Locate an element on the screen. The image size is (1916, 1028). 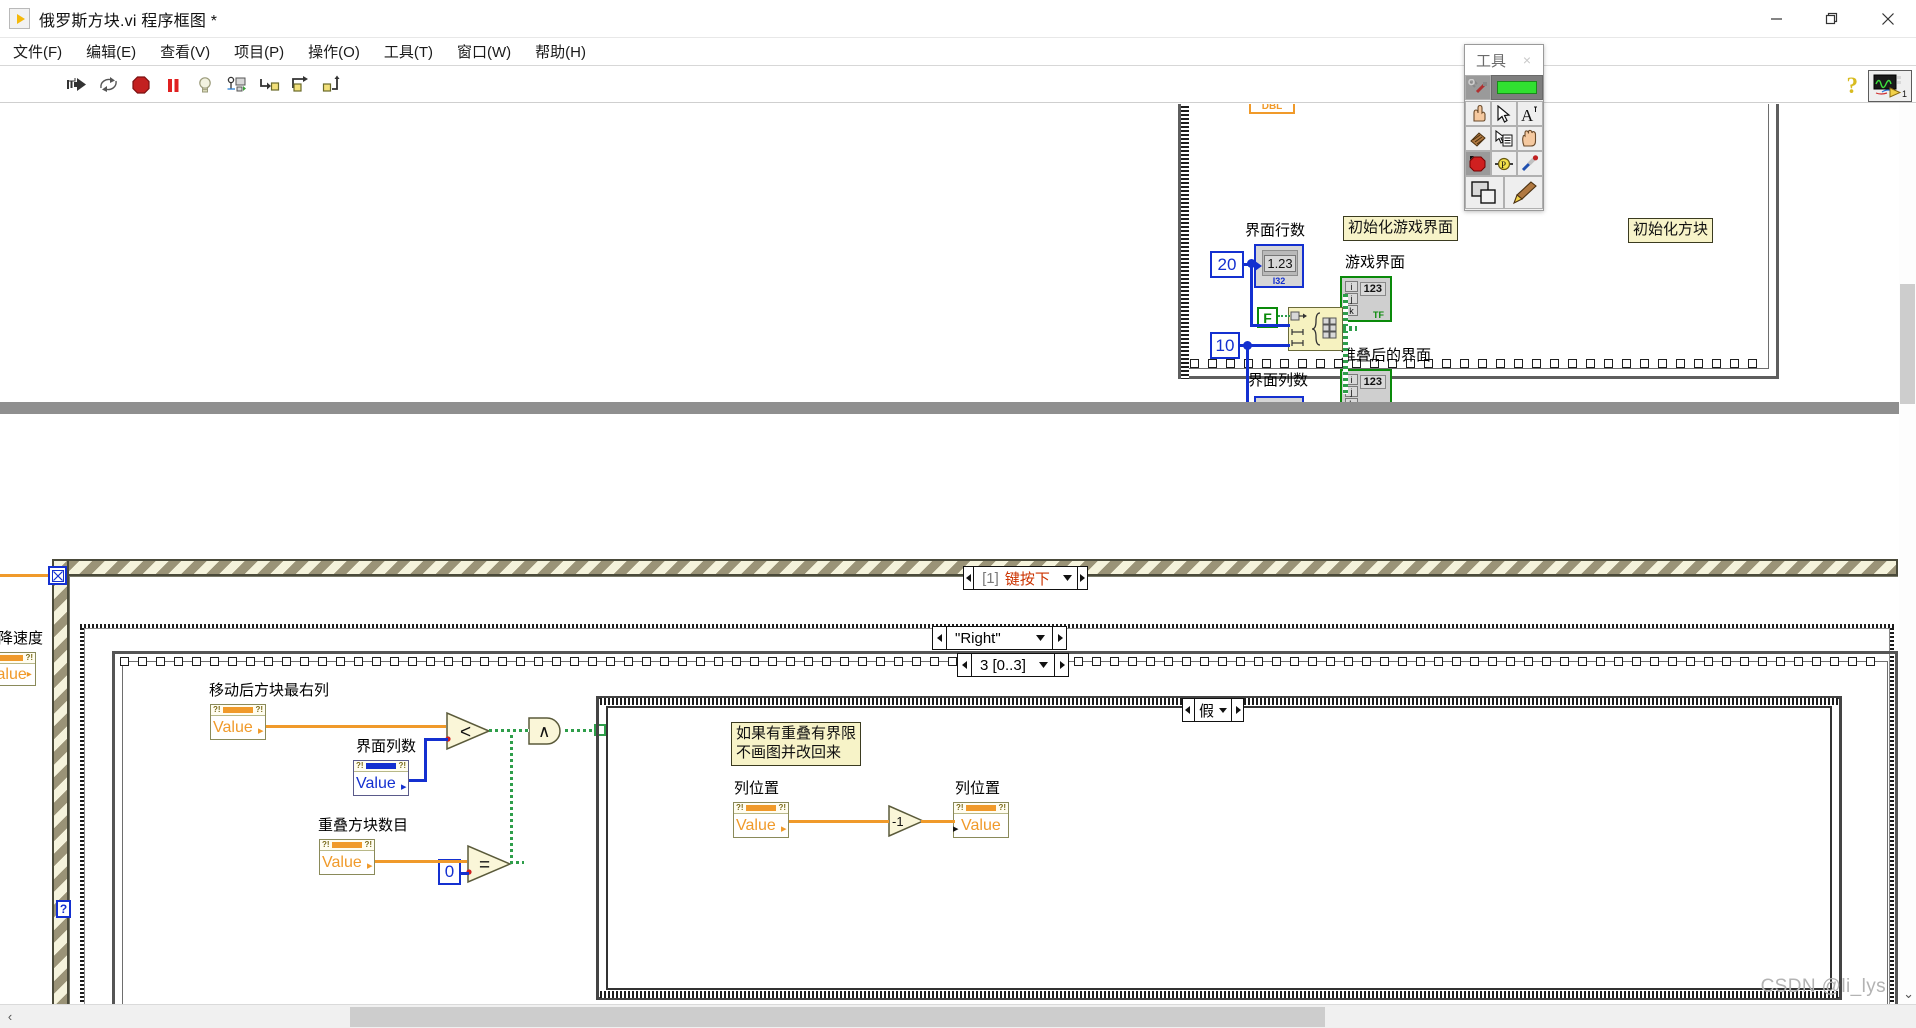
eyedropper-icon is located at coordinates (1530, 163).